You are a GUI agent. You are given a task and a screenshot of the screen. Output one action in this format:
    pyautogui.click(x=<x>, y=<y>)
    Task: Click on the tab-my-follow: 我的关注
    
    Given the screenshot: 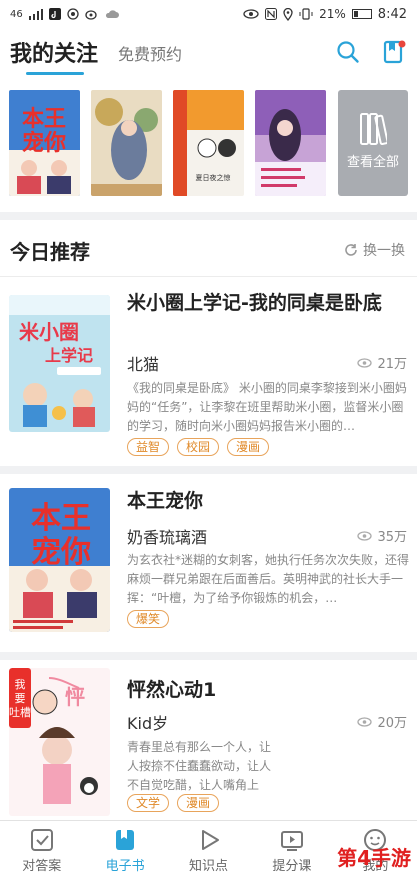 What is the action you would take?
    pyautogui.click(x=54, y=52)
    